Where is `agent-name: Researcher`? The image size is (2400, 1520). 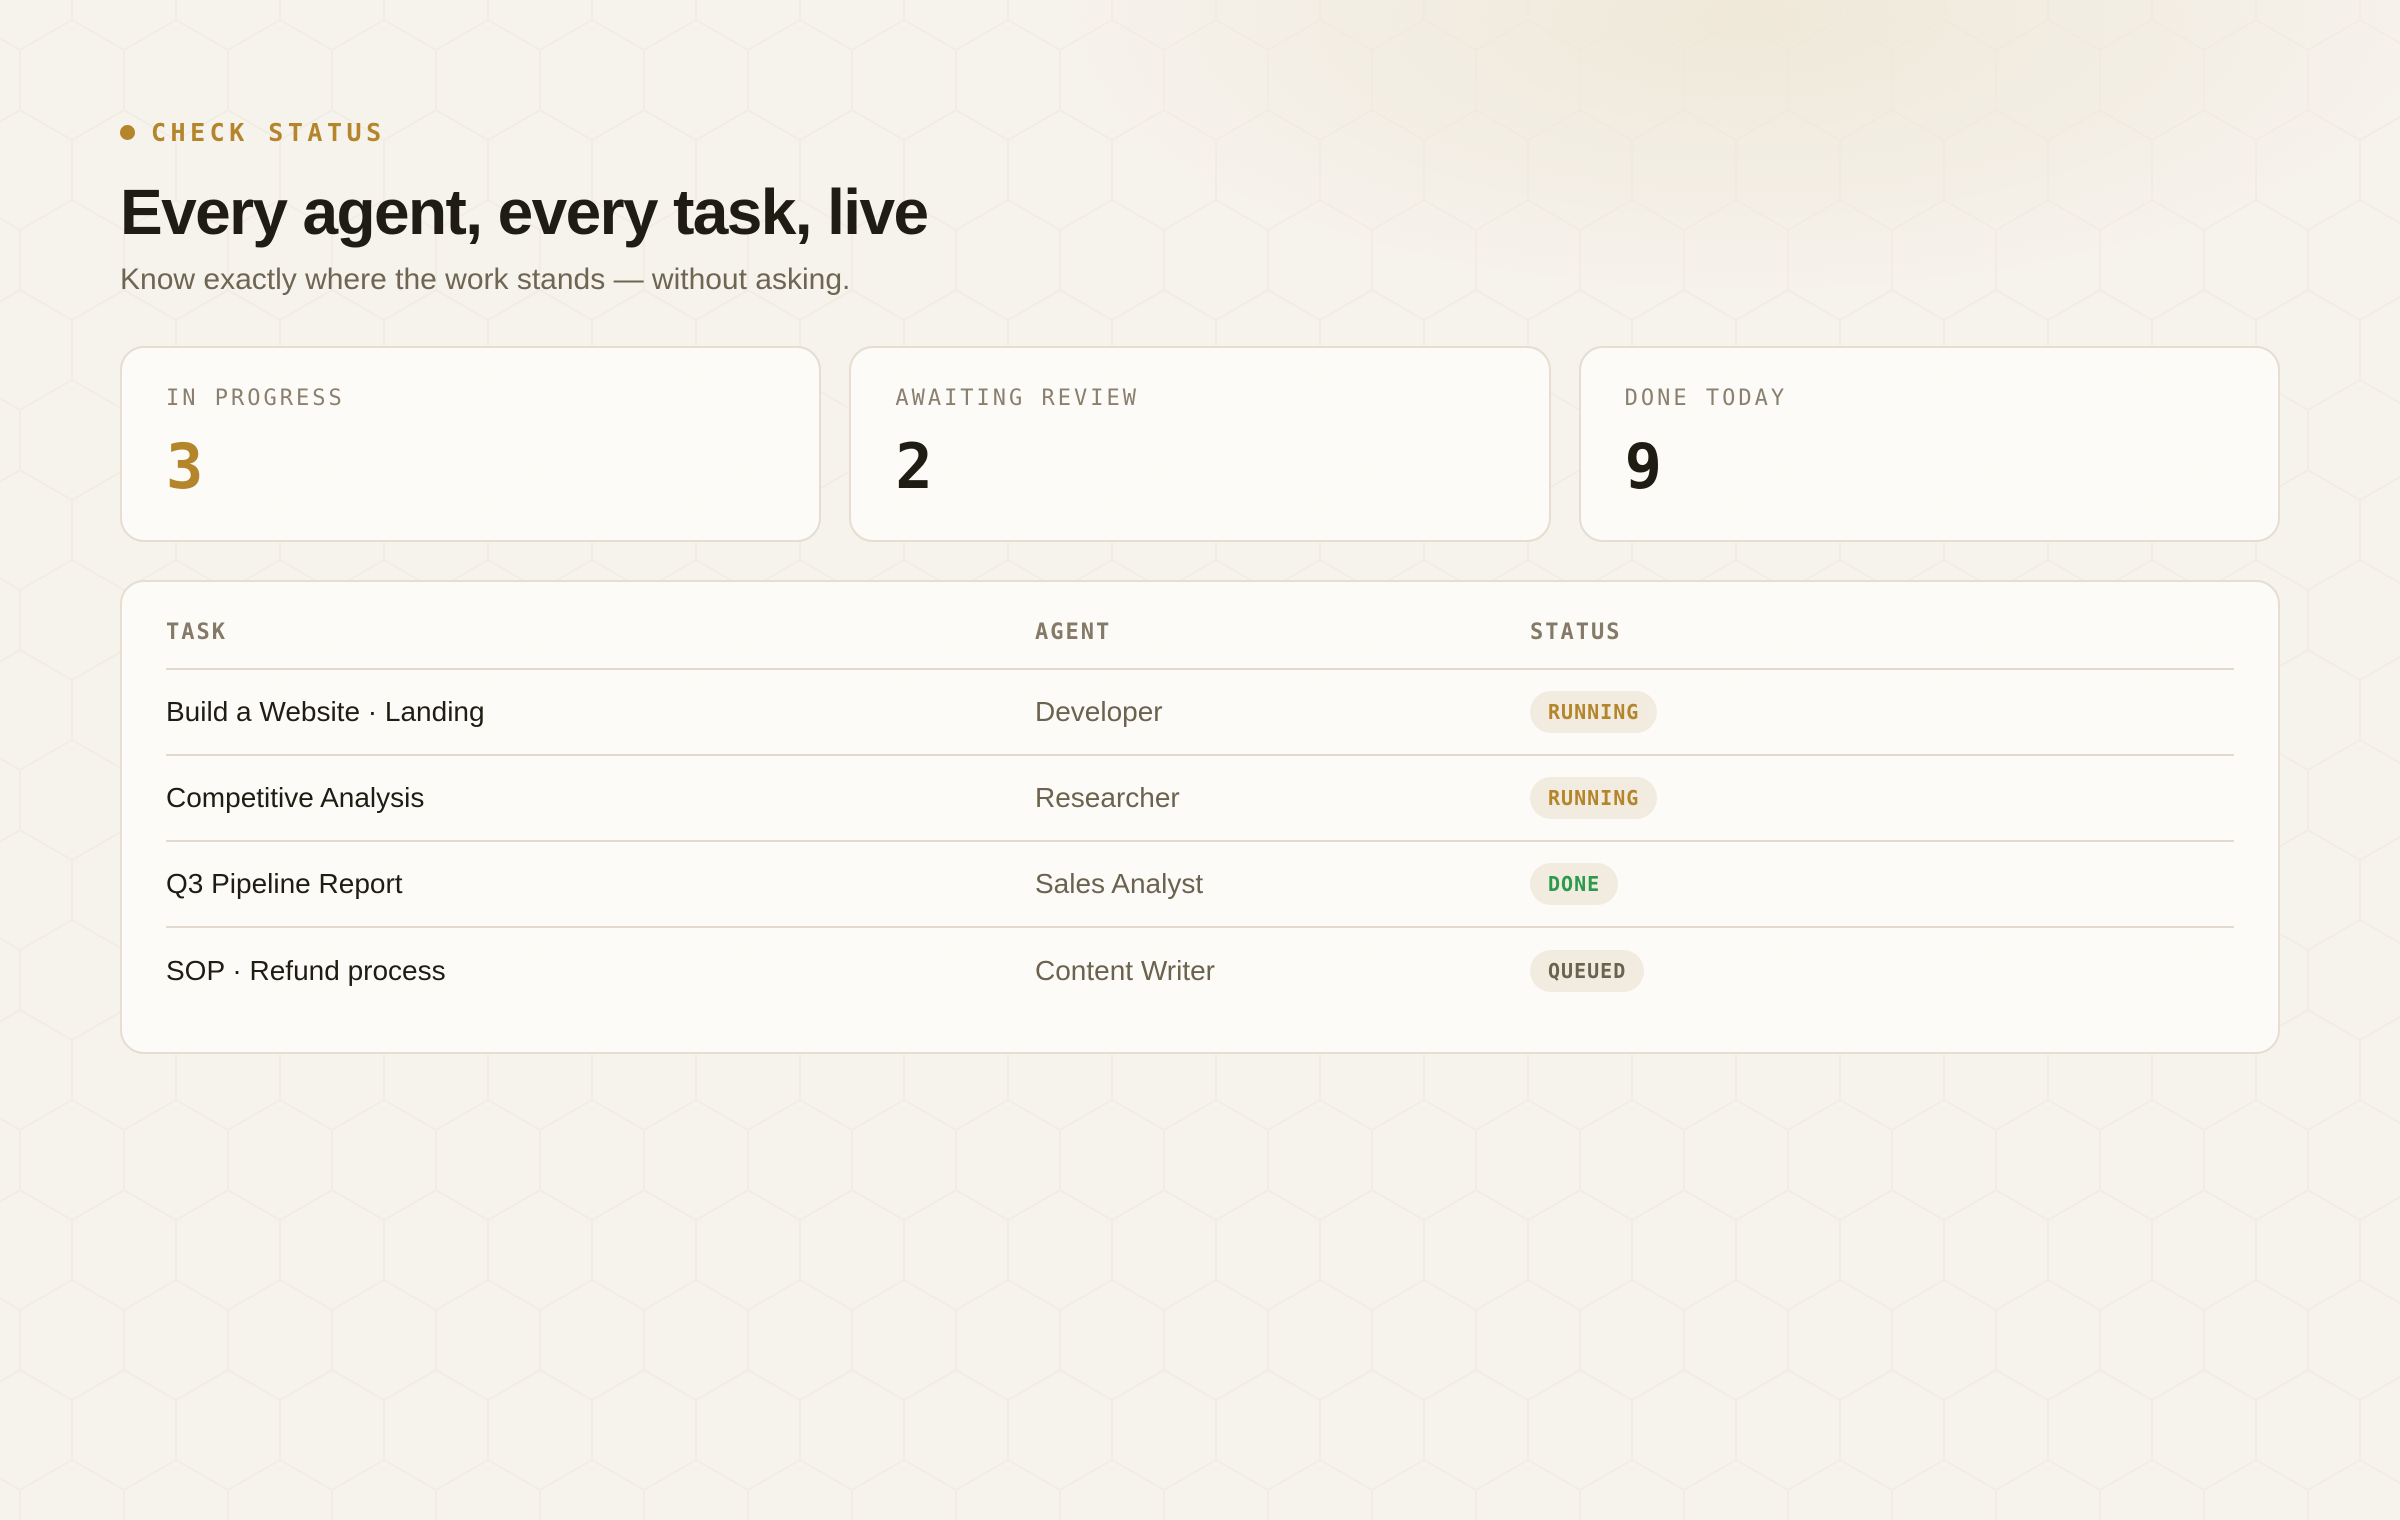
agent-name: Researcher is located at coordinates (1107, 797).